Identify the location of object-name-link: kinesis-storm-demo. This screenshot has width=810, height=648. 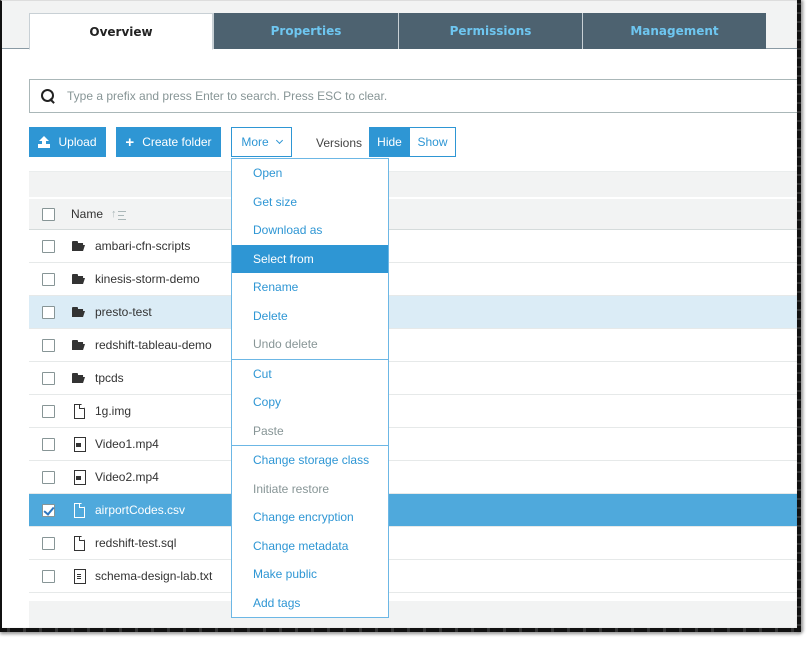
(147, 279).